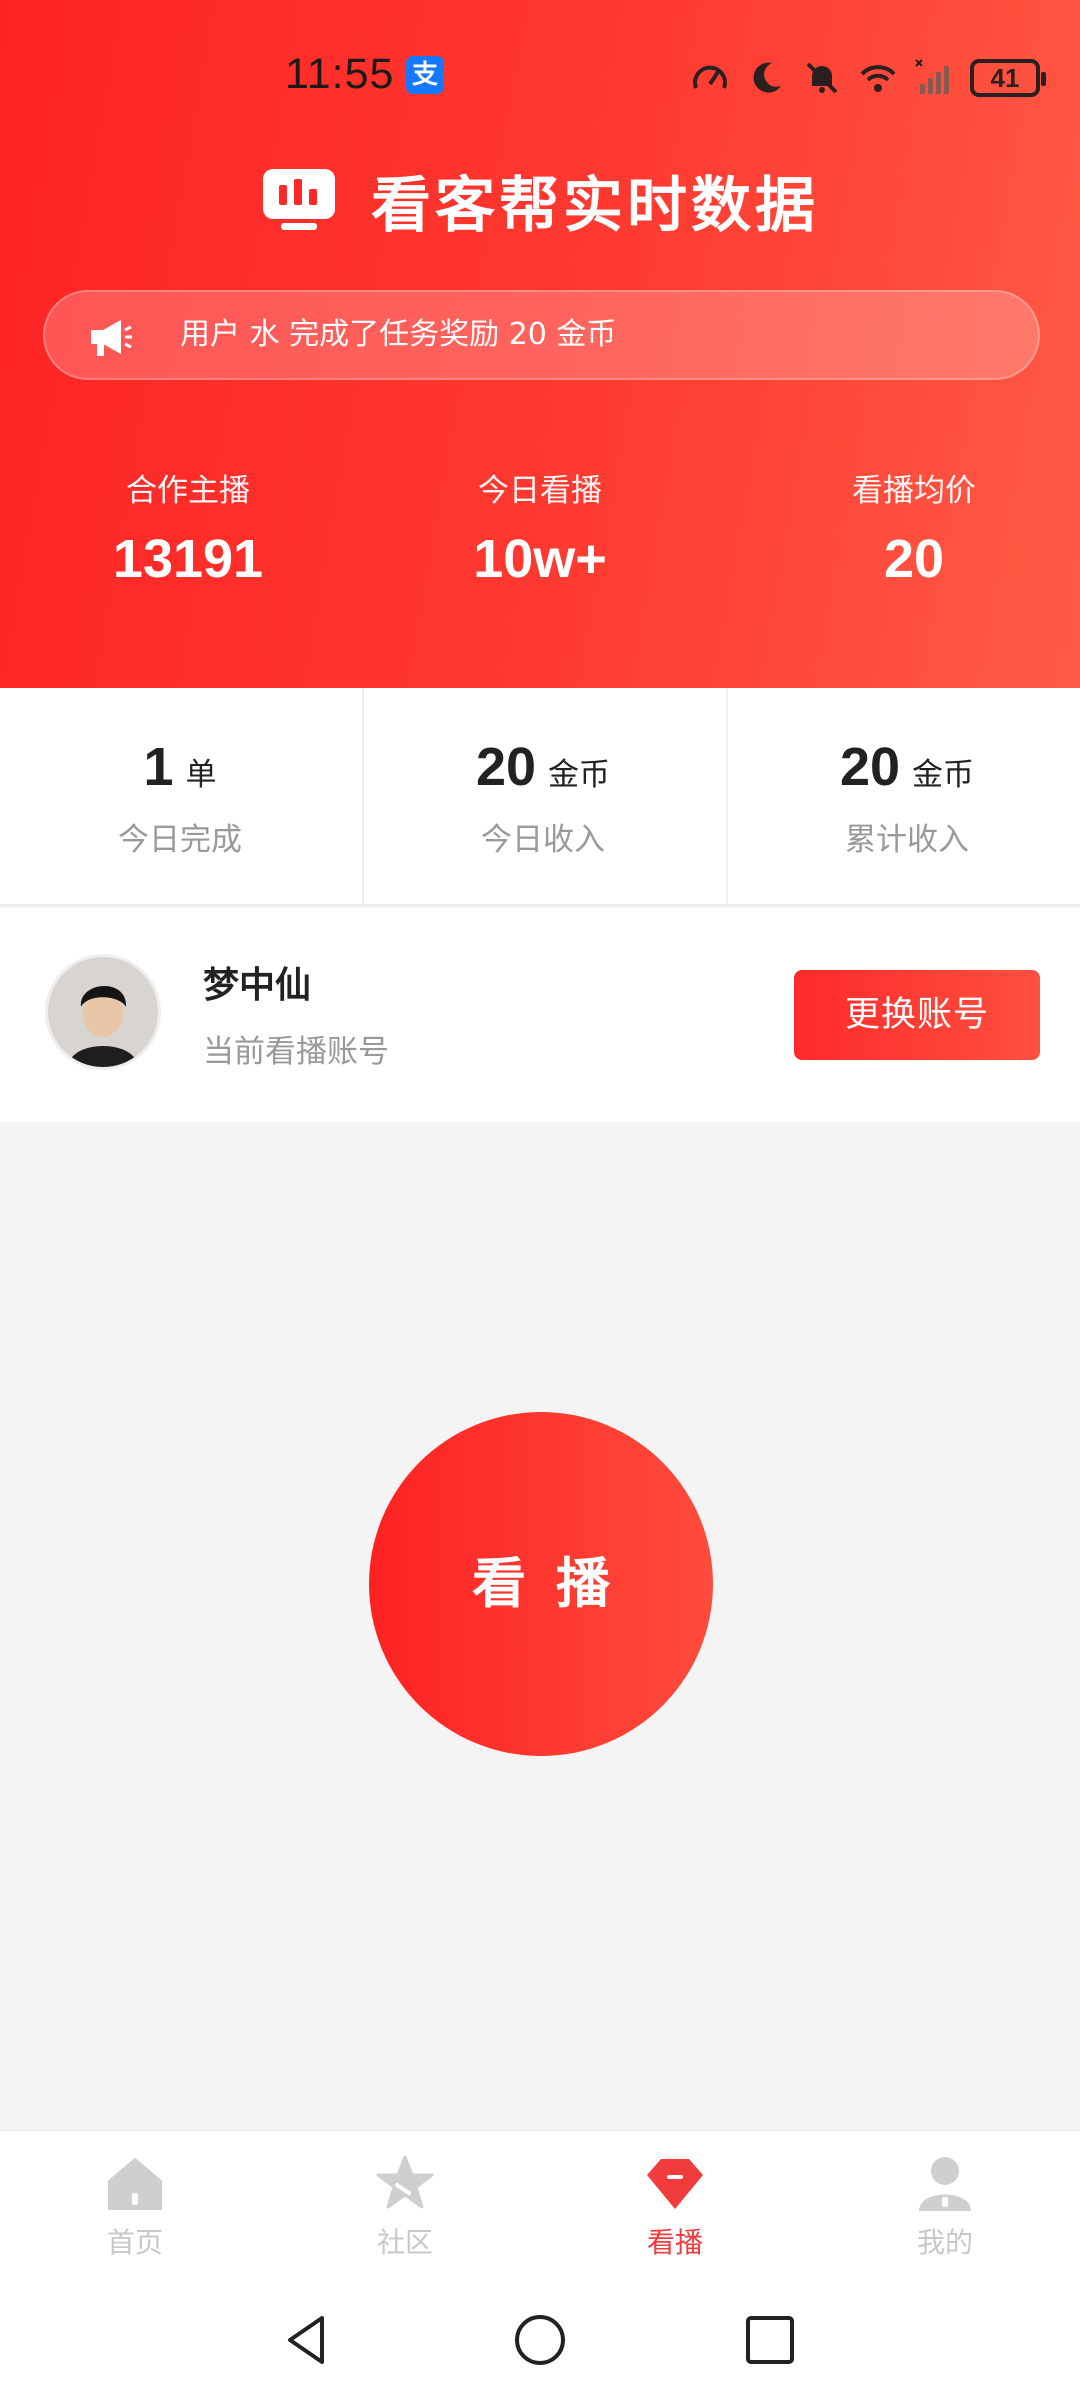  I want to click on summary-total-income: 20 金币 累计收入, so click(903, 797).